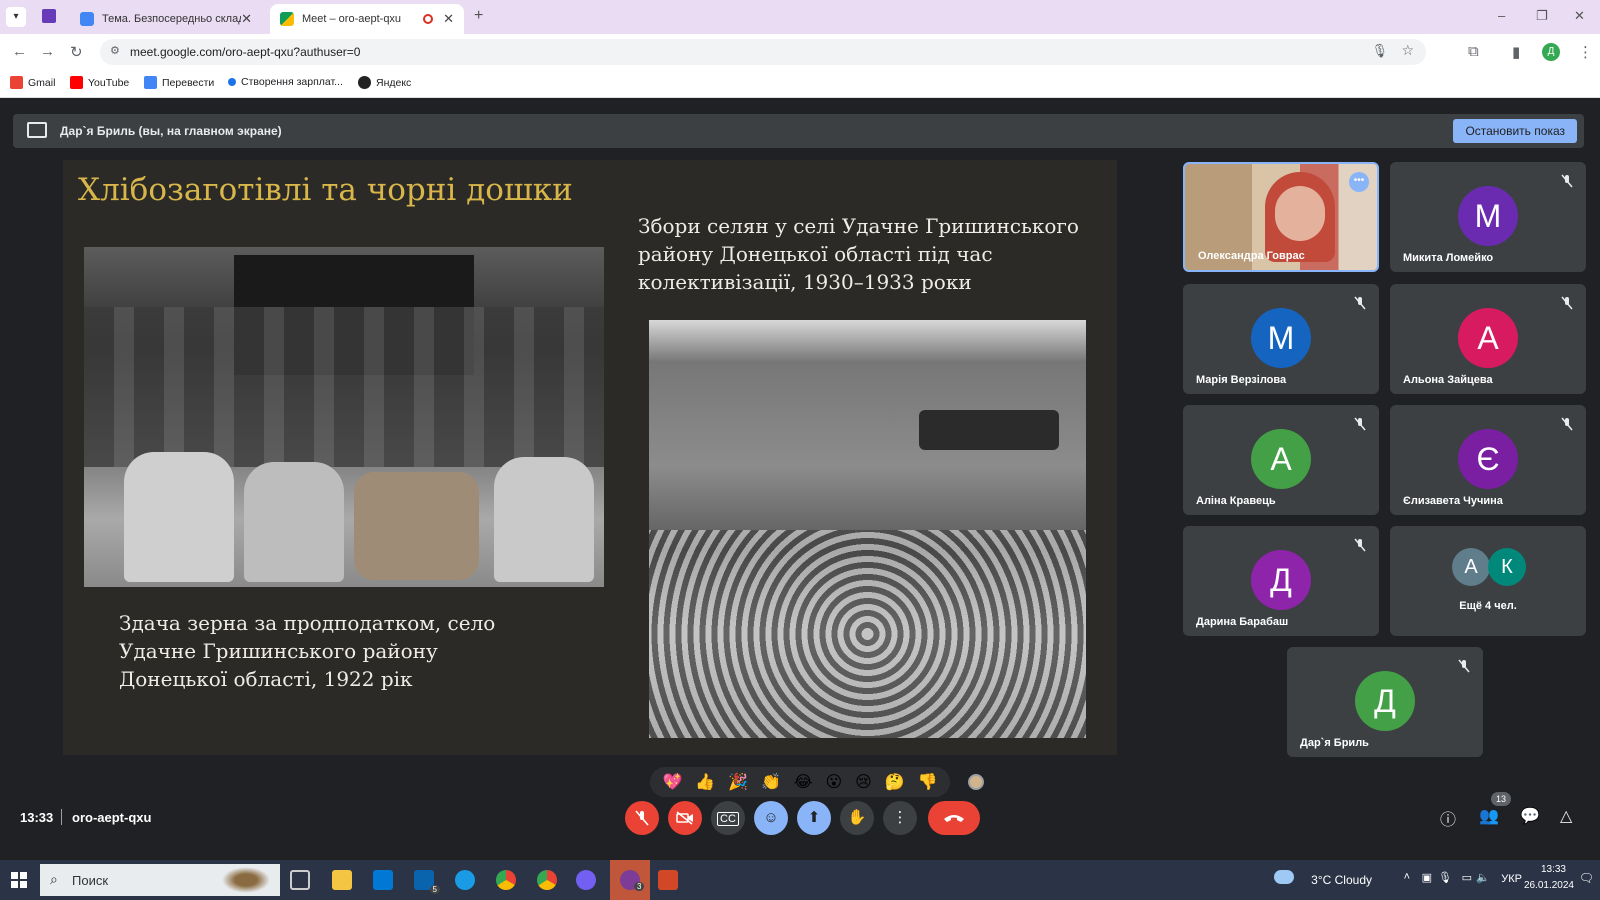  I want to click on reaction-thinking: 🤔, so click(895, 782).